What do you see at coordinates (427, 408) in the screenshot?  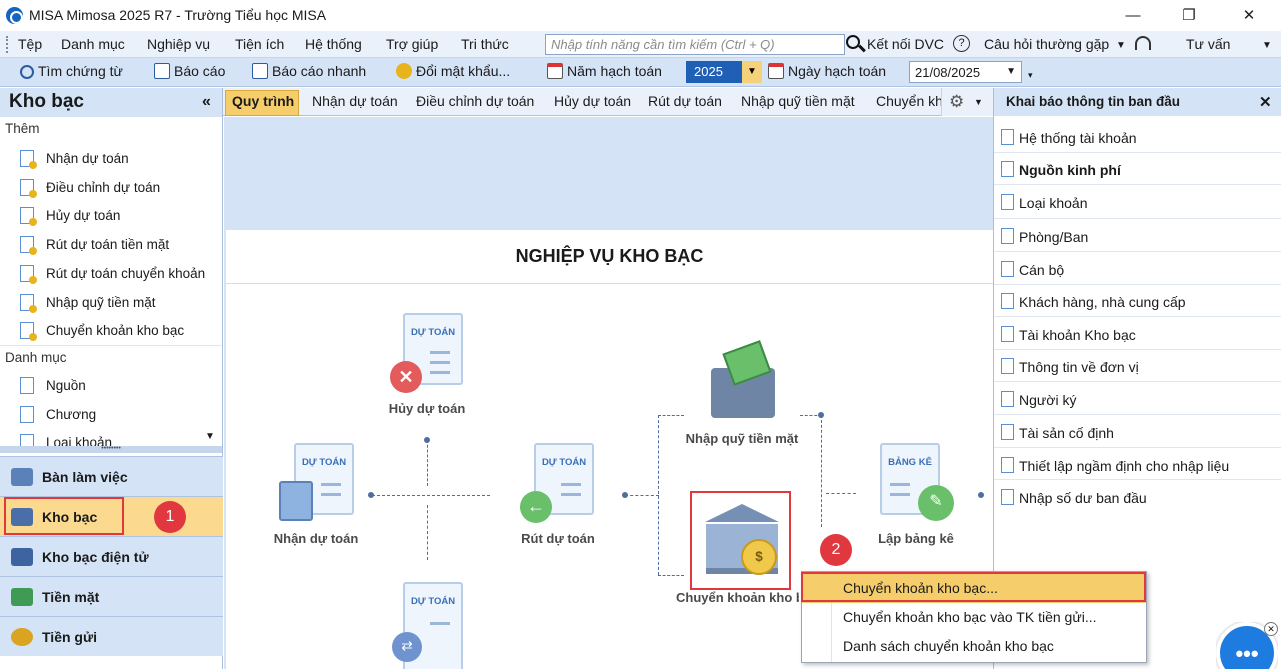 I see `cancel-estimate-label: Hủy dự toán` at bounding box center [427, 408].